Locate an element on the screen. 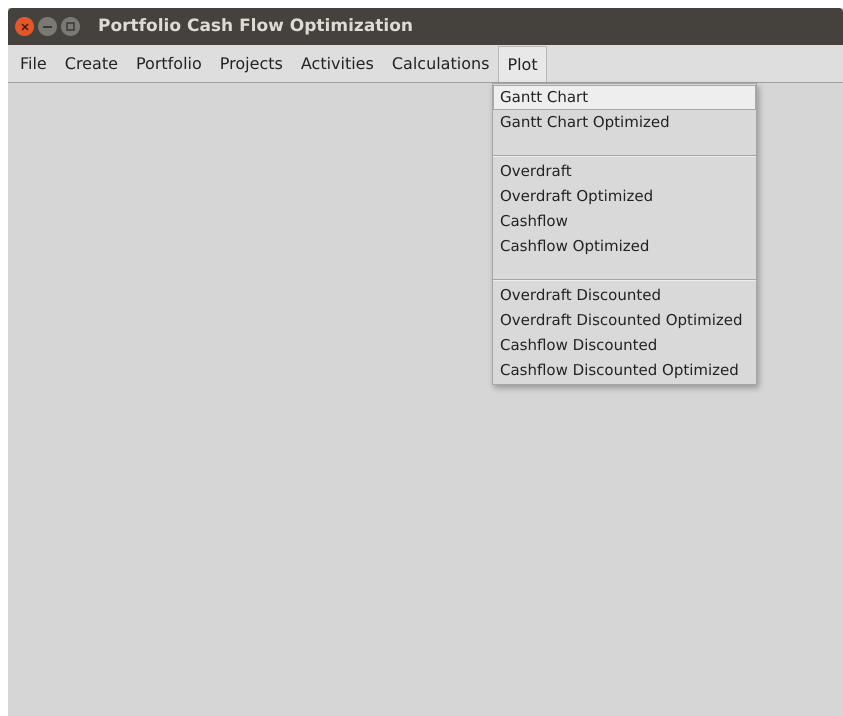 This screenshot has height=716, width=843. menu-item: Portfolio is located at coordinates (168, 64).